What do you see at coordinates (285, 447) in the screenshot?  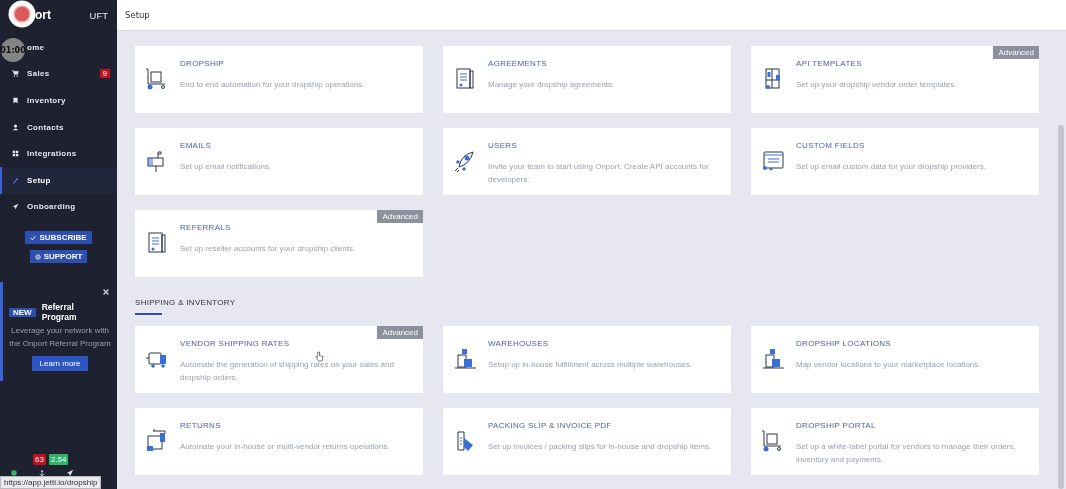 I see `card-description: Automate your in-house or multi-vendor returns operations.` at bounding box center [285, 447].